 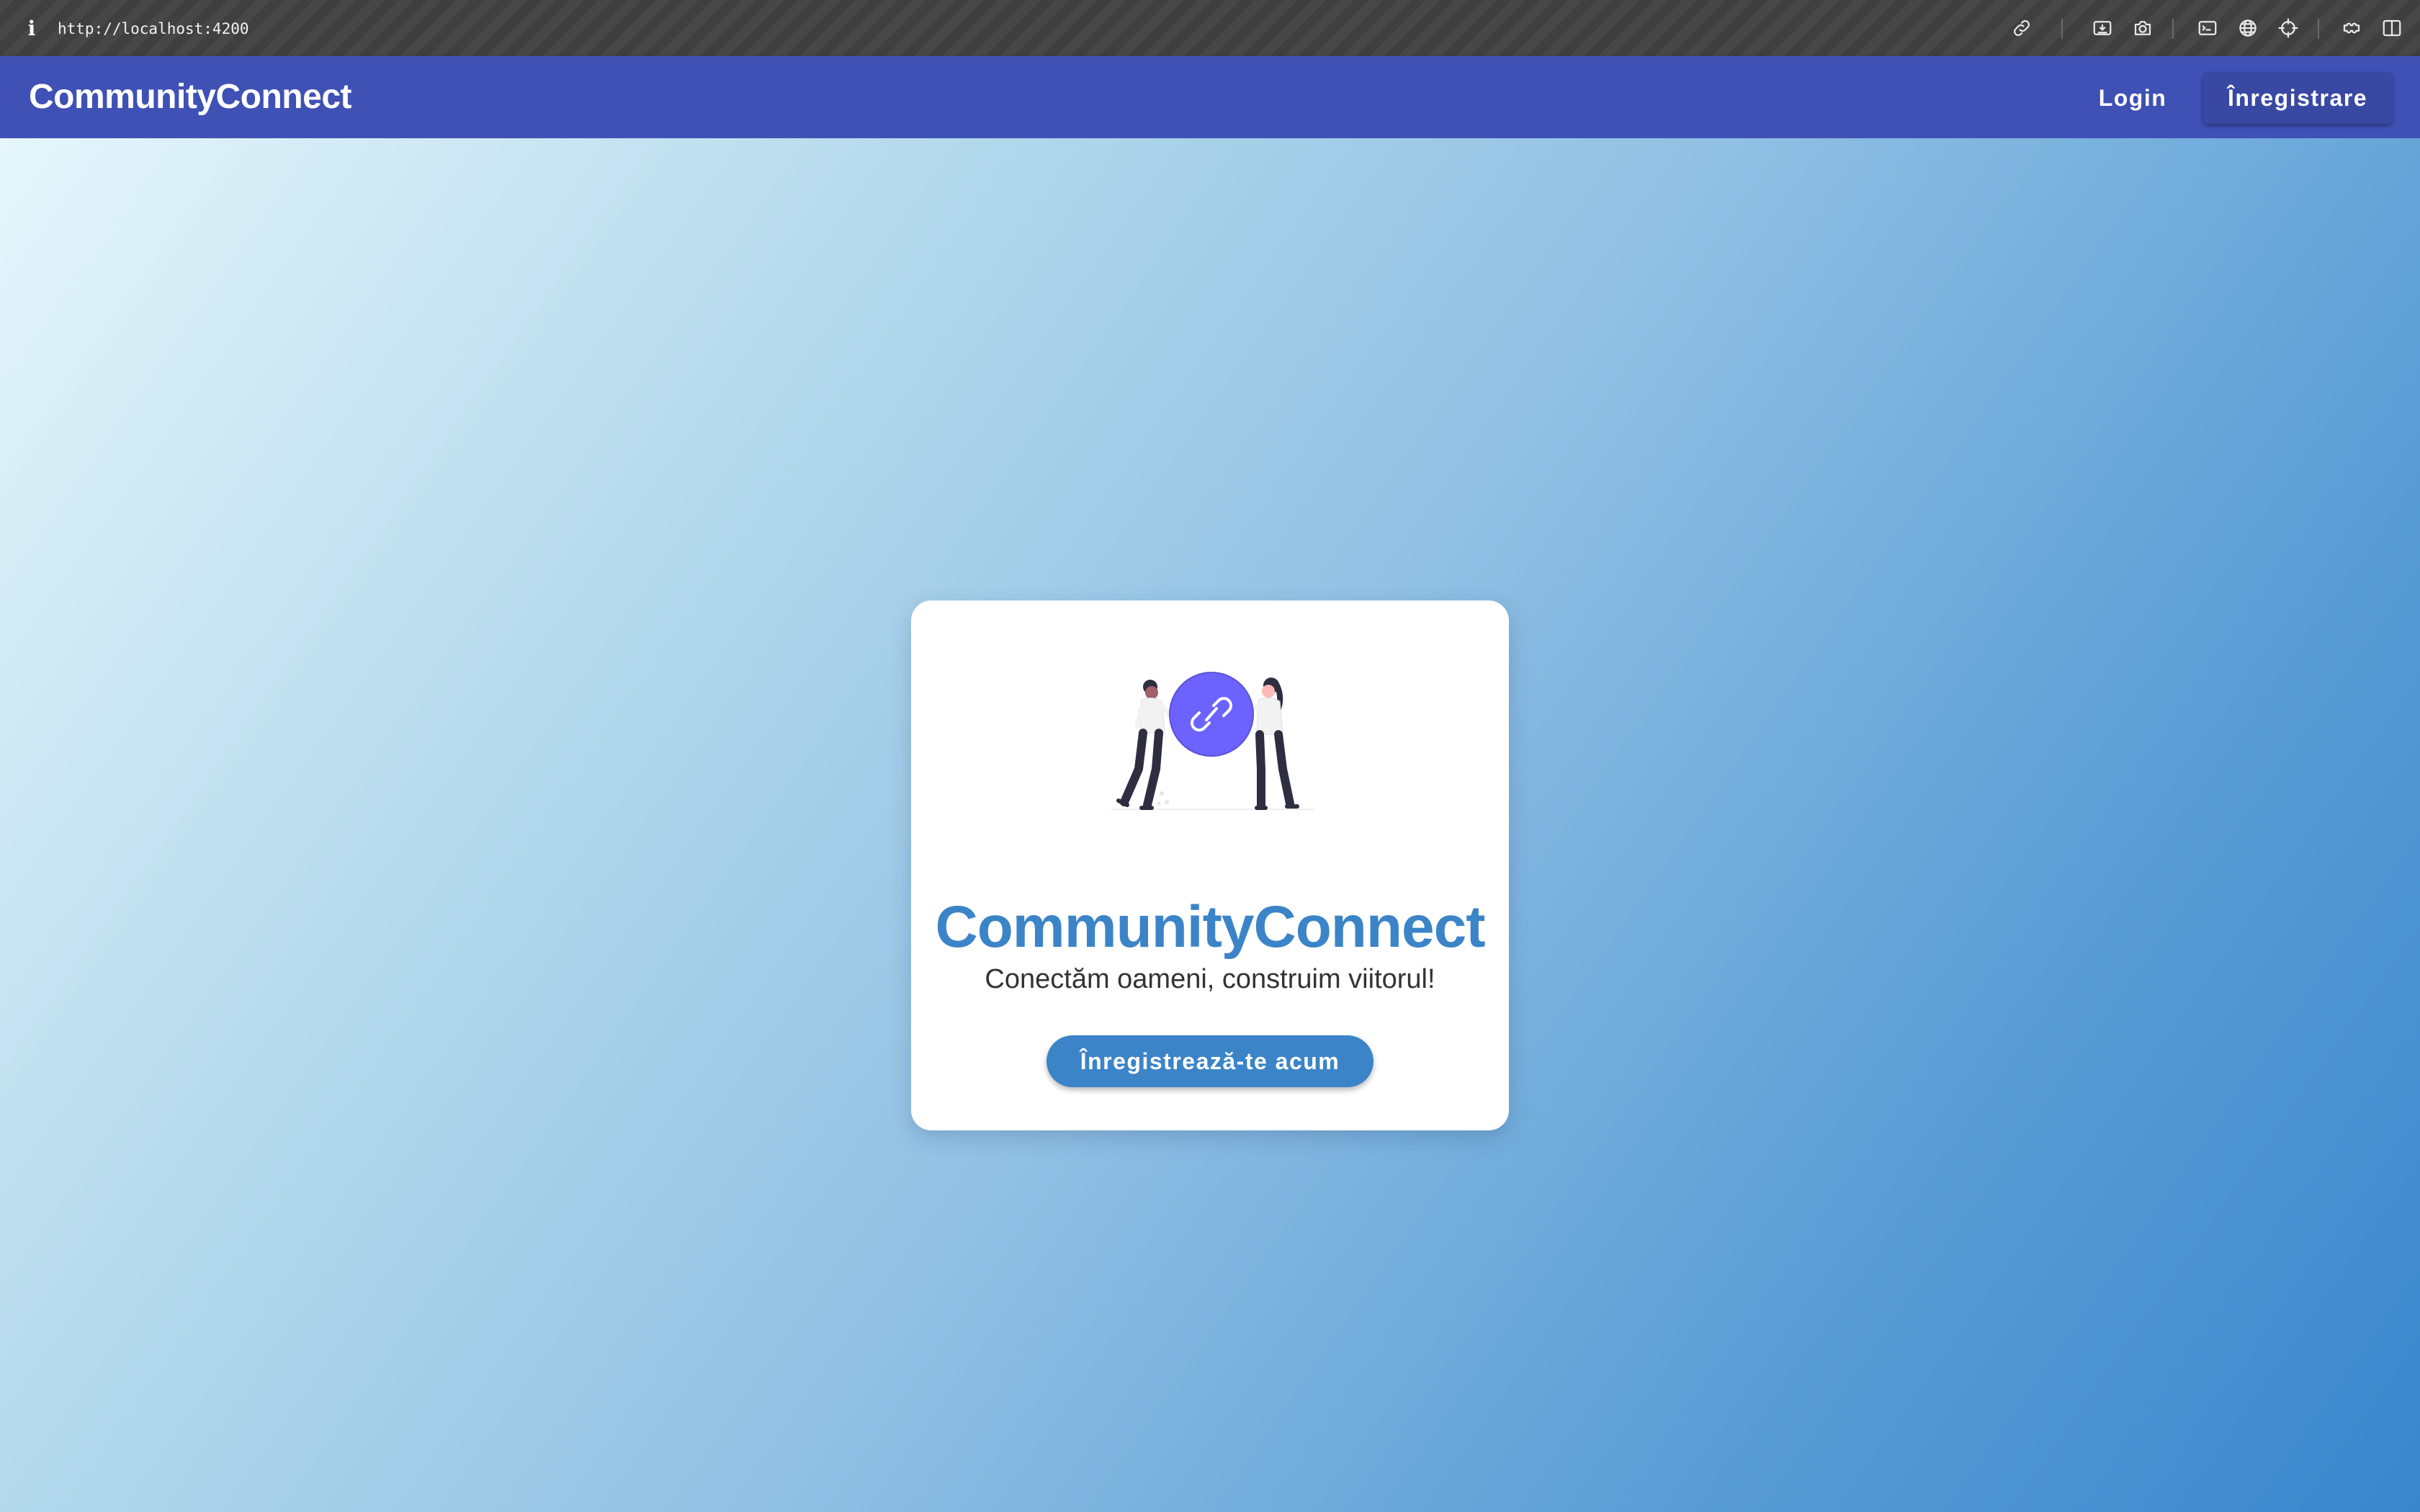 I want to click on extensions-icon, so click(x=2351, y=28).